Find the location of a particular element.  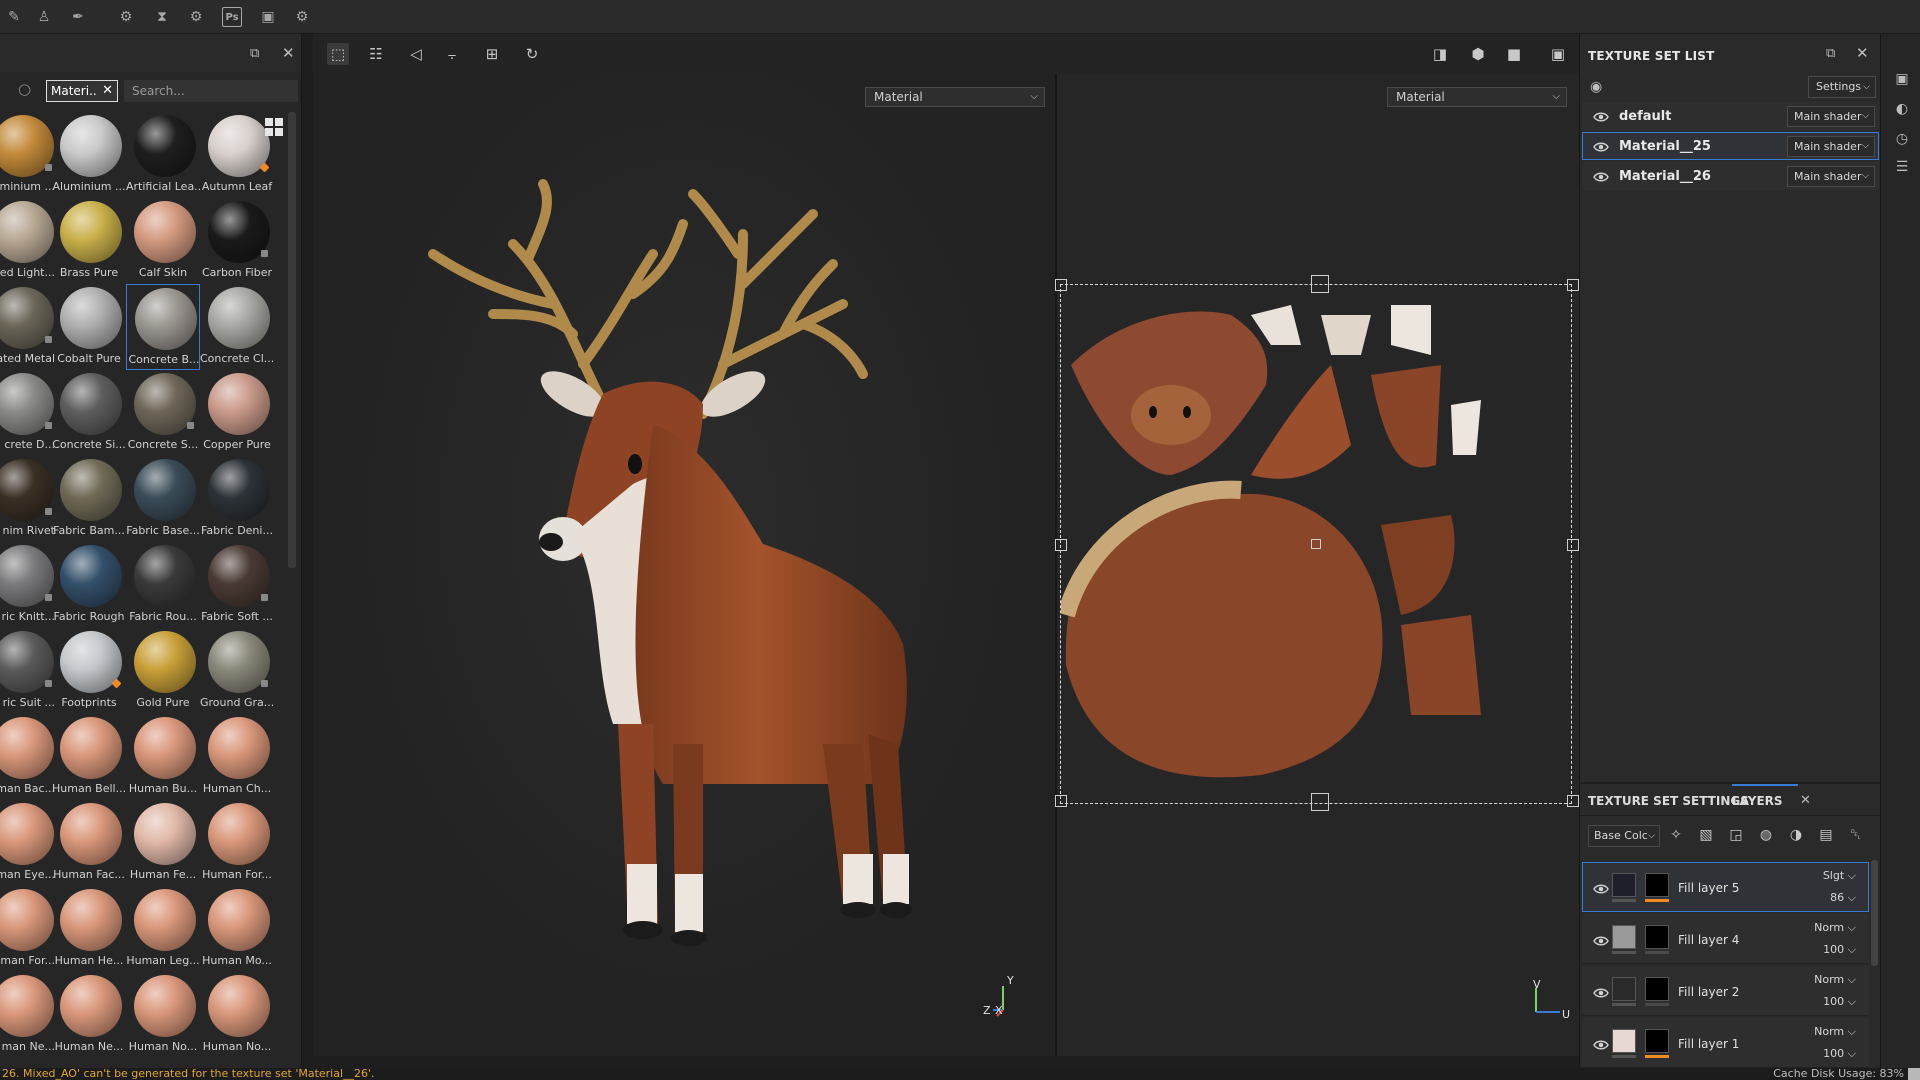

add-folder-icon: ▤ is located at coordinates (1826, 835).